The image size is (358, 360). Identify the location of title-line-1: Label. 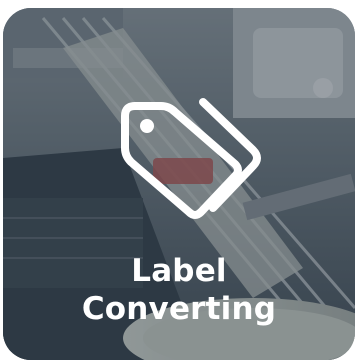
(179, 271).